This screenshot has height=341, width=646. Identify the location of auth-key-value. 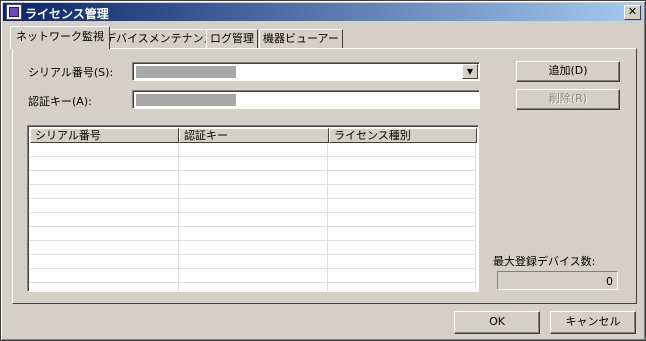
(186, 100).